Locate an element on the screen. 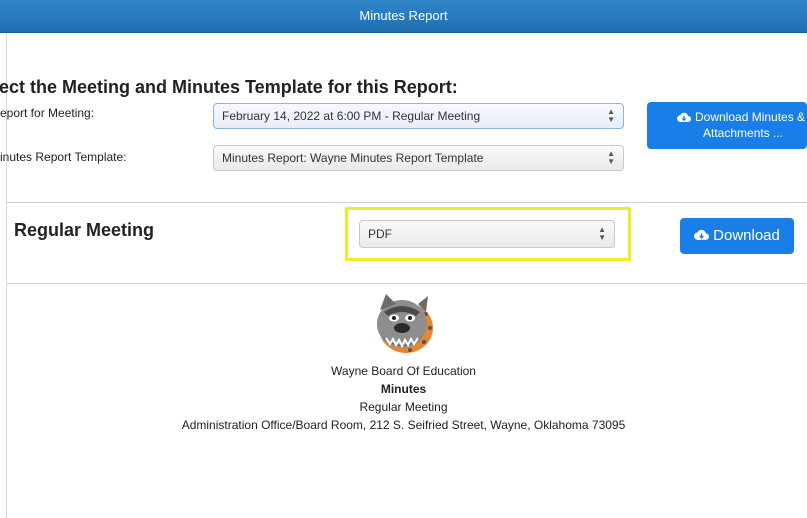 The image size is (807, 518). format-select: PDF ▲ ▼ is located at coordinates (487, 234).